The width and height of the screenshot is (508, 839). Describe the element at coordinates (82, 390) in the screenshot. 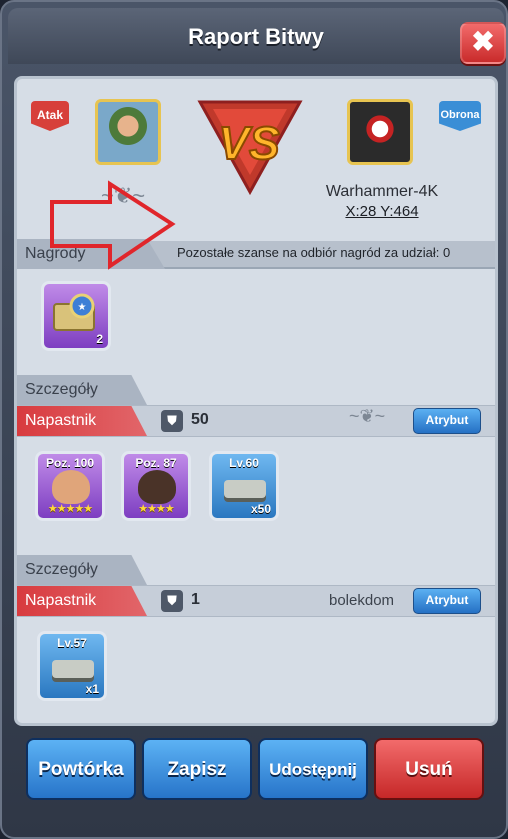

I see `tab-details-1: Szczegóły` at that location.